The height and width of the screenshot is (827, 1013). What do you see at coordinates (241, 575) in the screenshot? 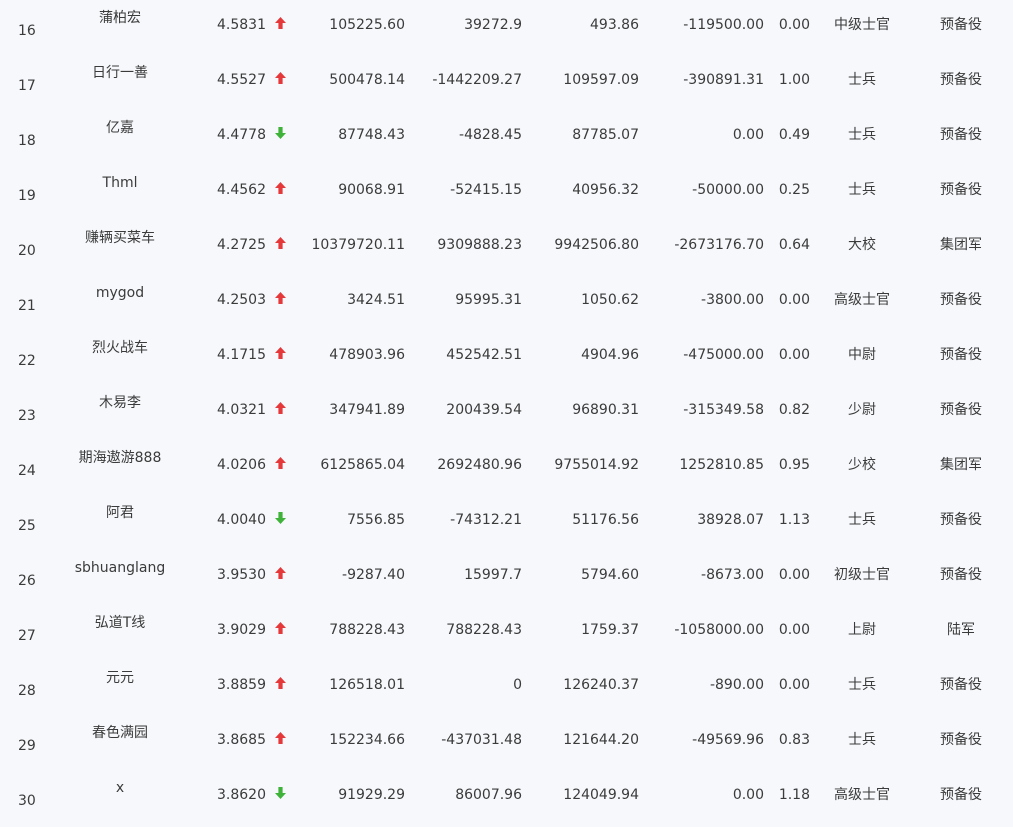
I see `score-value: 3.9530` at bounding box center [241, 575].